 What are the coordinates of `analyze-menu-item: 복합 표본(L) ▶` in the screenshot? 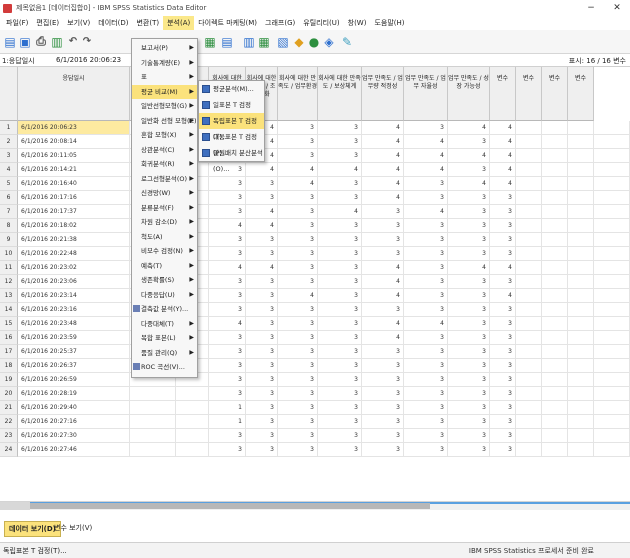 It's located at (164, 338).